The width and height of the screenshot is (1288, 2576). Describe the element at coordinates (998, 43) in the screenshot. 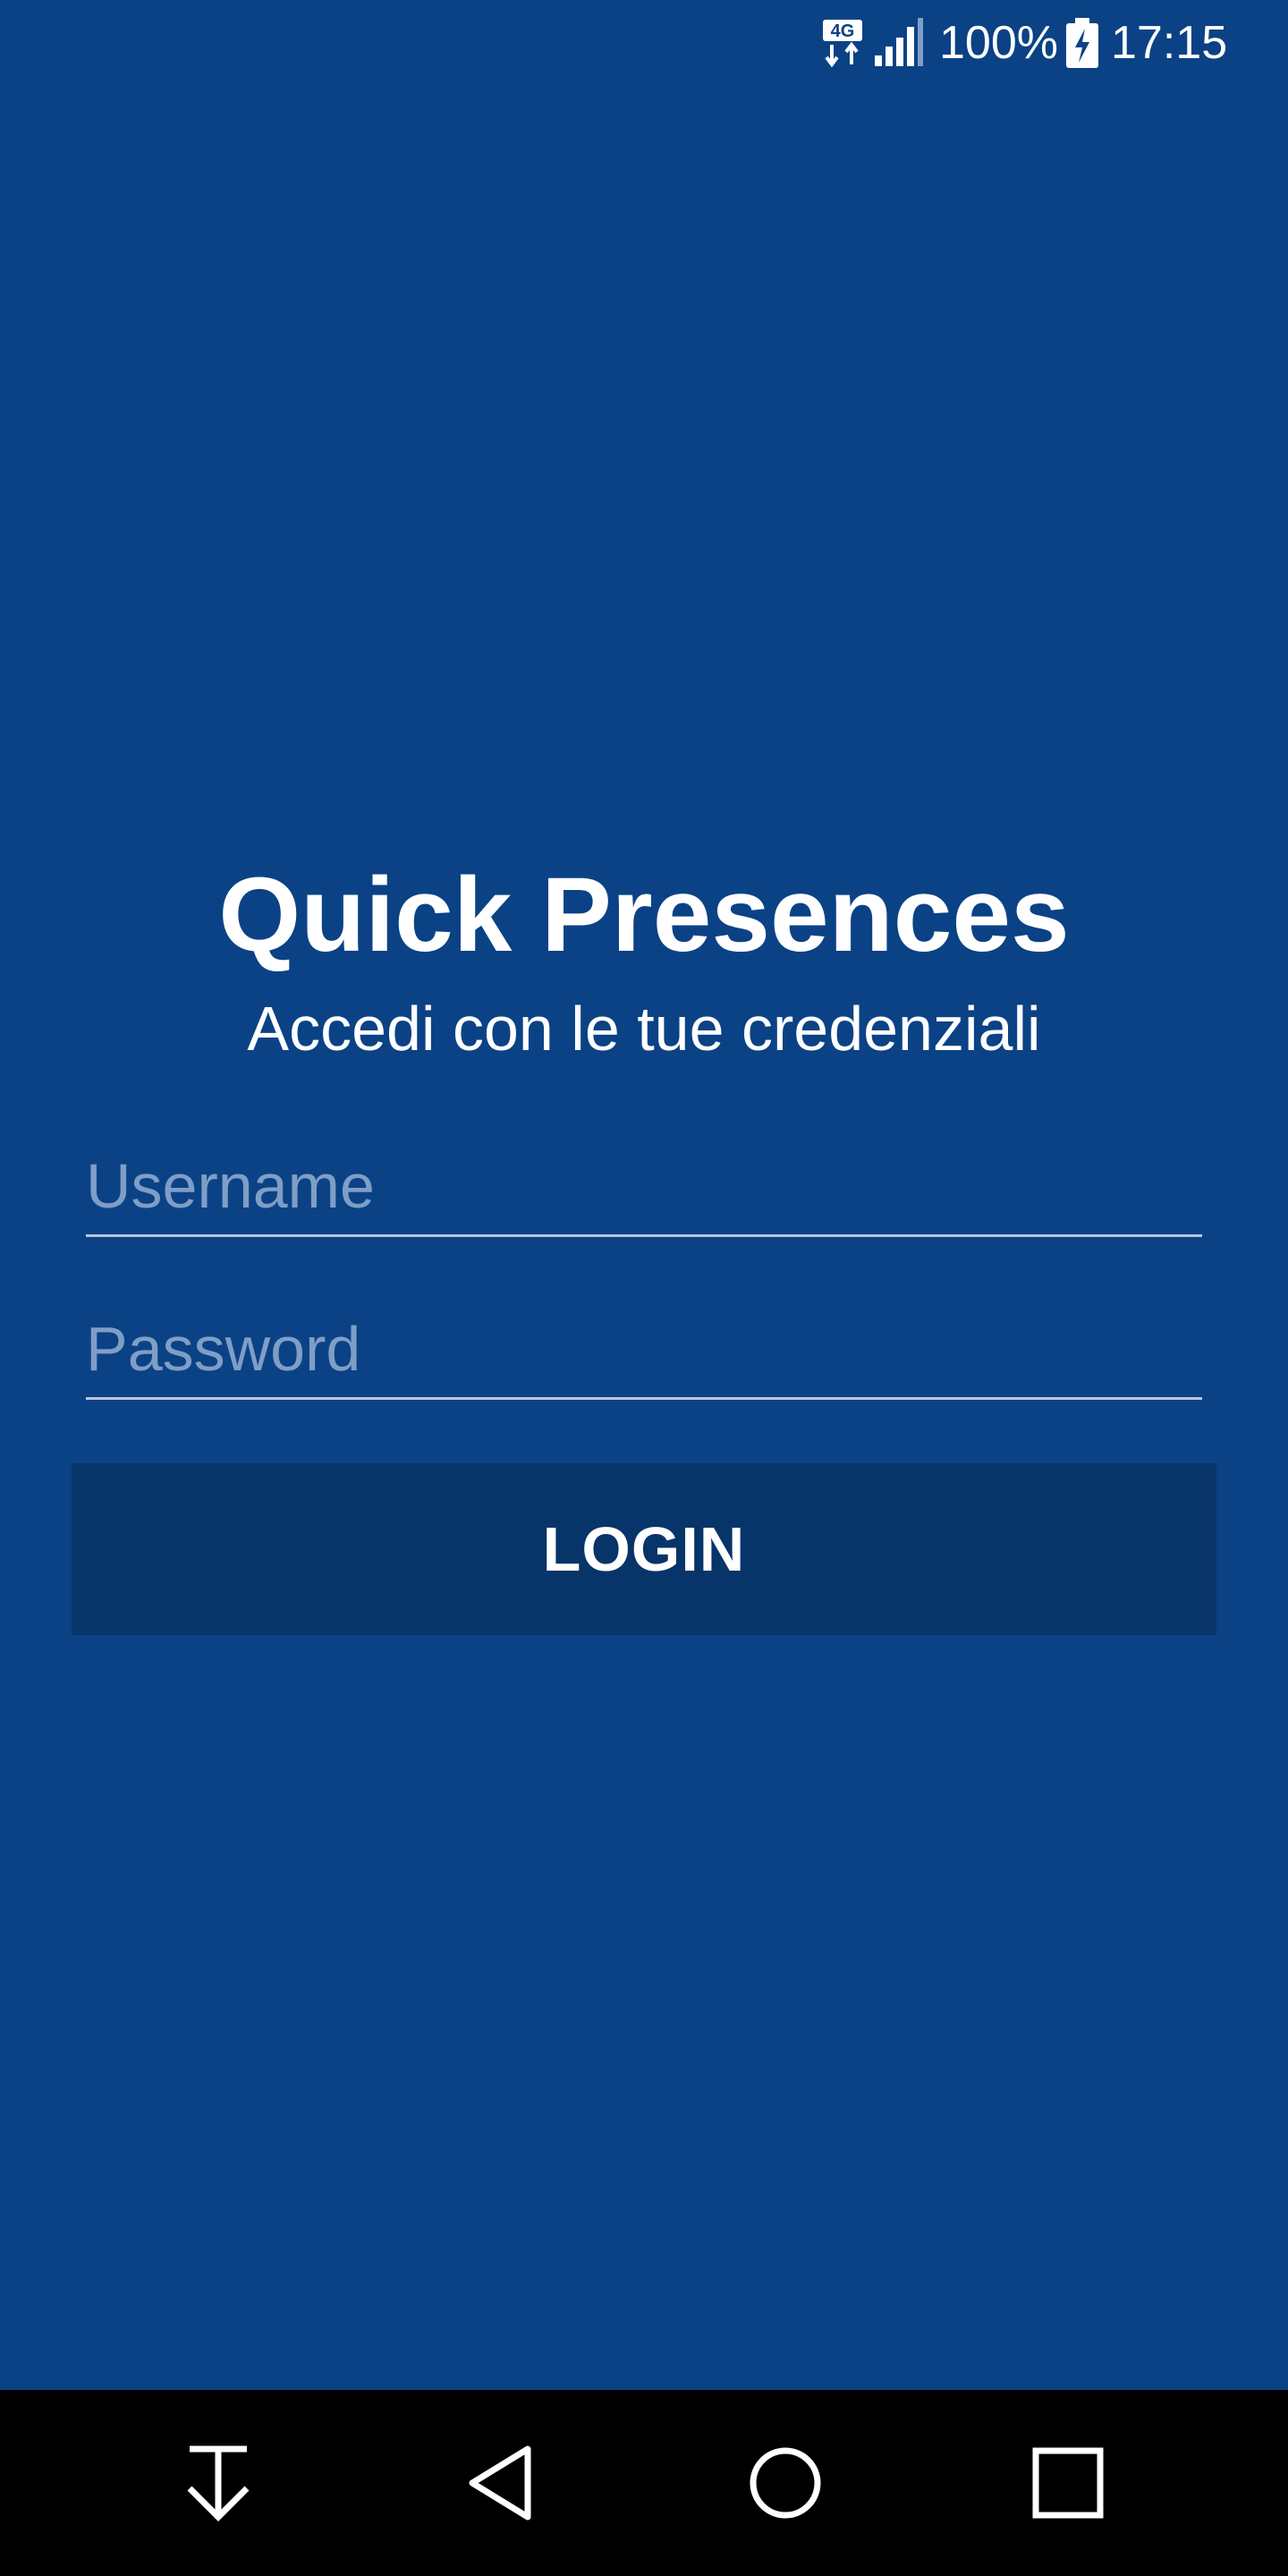

I see `battery-percent: 100%` at that location.